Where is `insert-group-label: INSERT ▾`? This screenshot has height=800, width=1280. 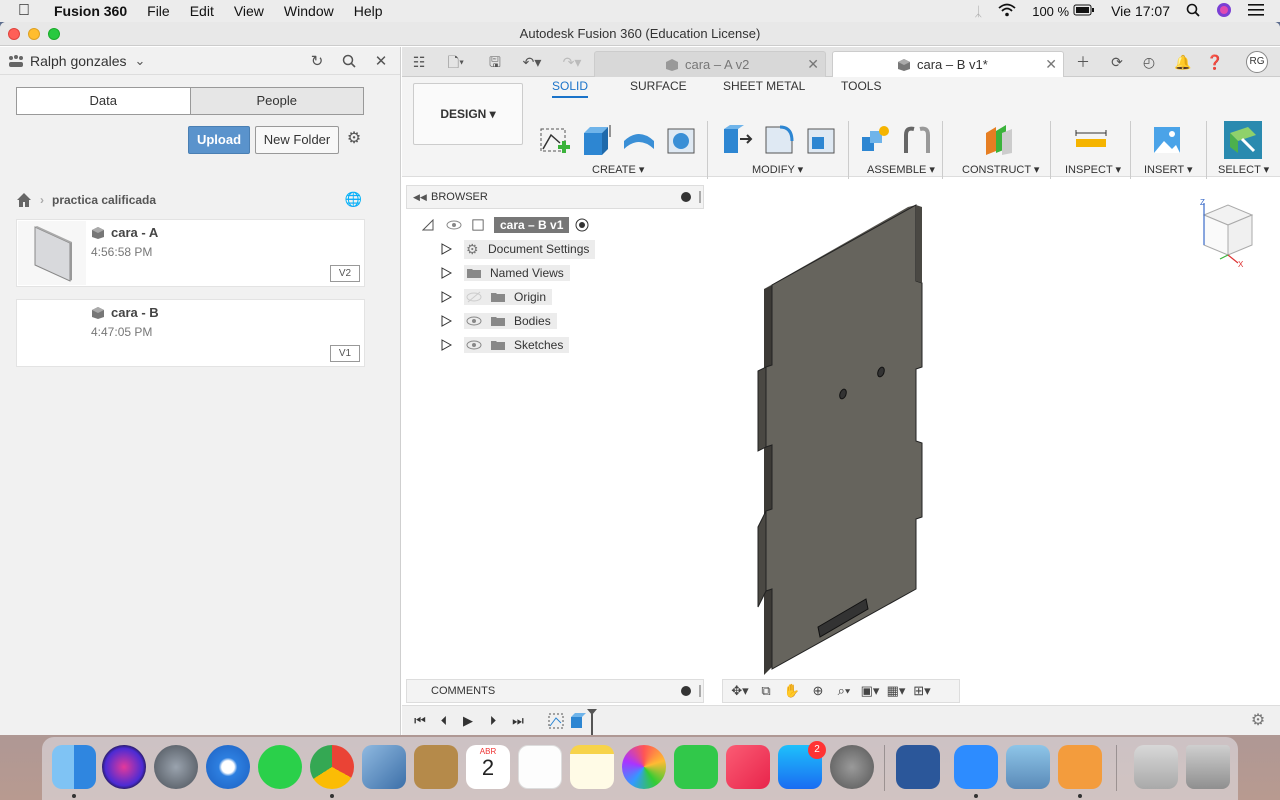
insert-group-label: INSERT ▾ is located at coordinates (1168, 169).